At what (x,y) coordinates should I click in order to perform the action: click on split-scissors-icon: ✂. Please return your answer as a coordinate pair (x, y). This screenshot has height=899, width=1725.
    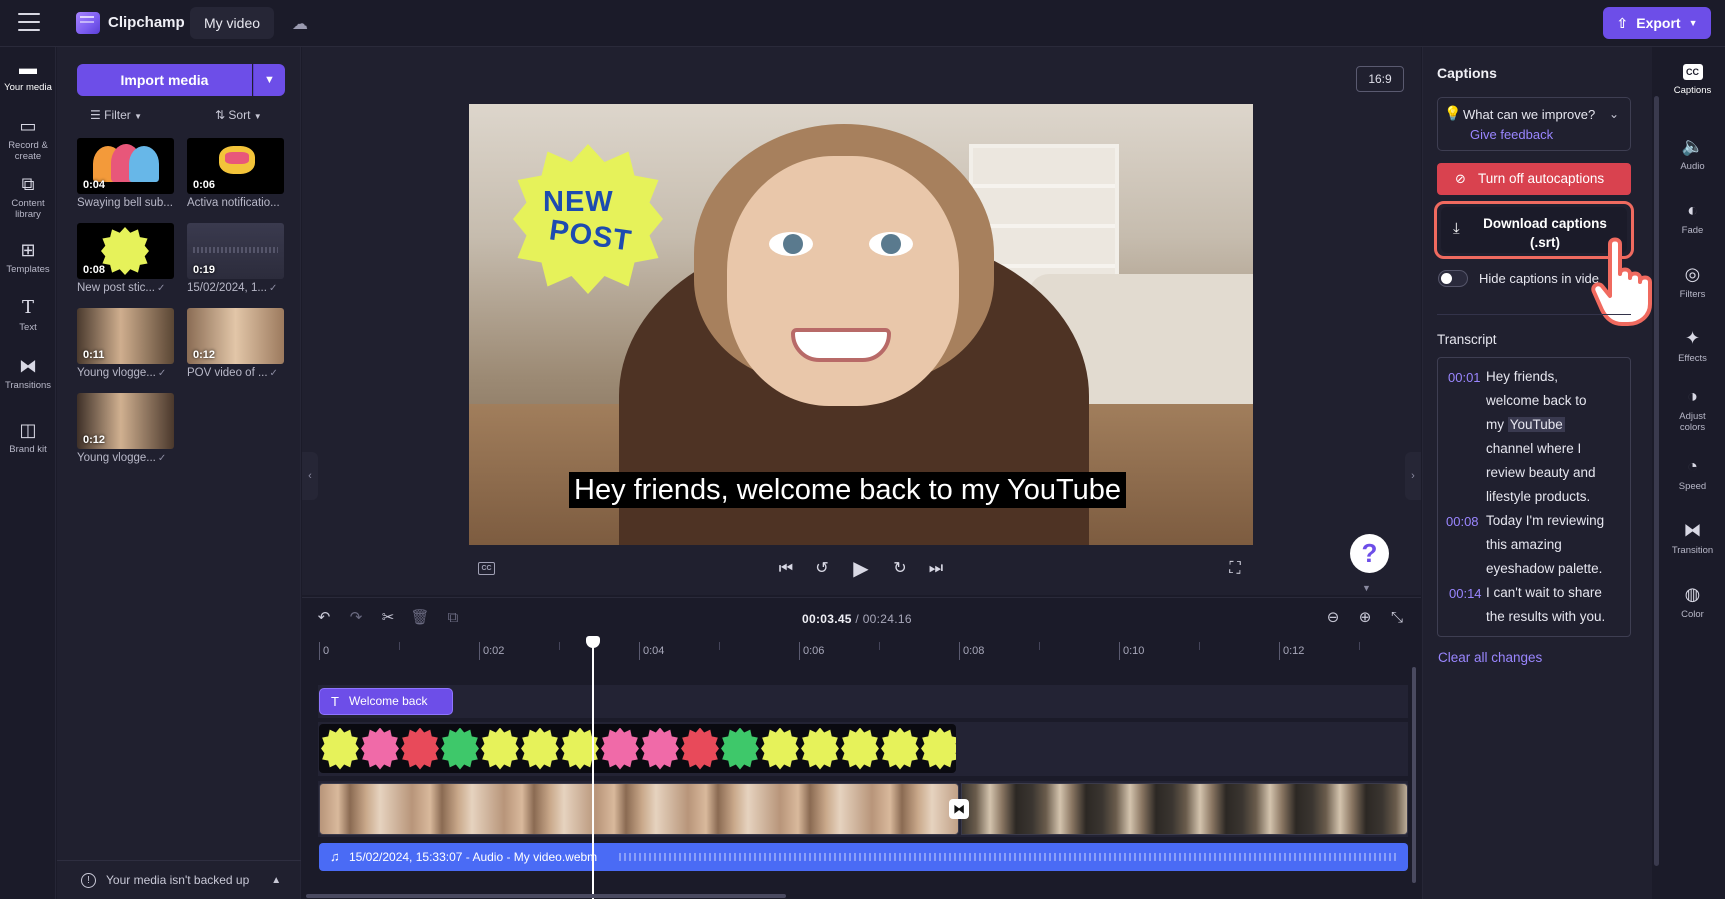
    Looking at the image, I should click on (388, 618).